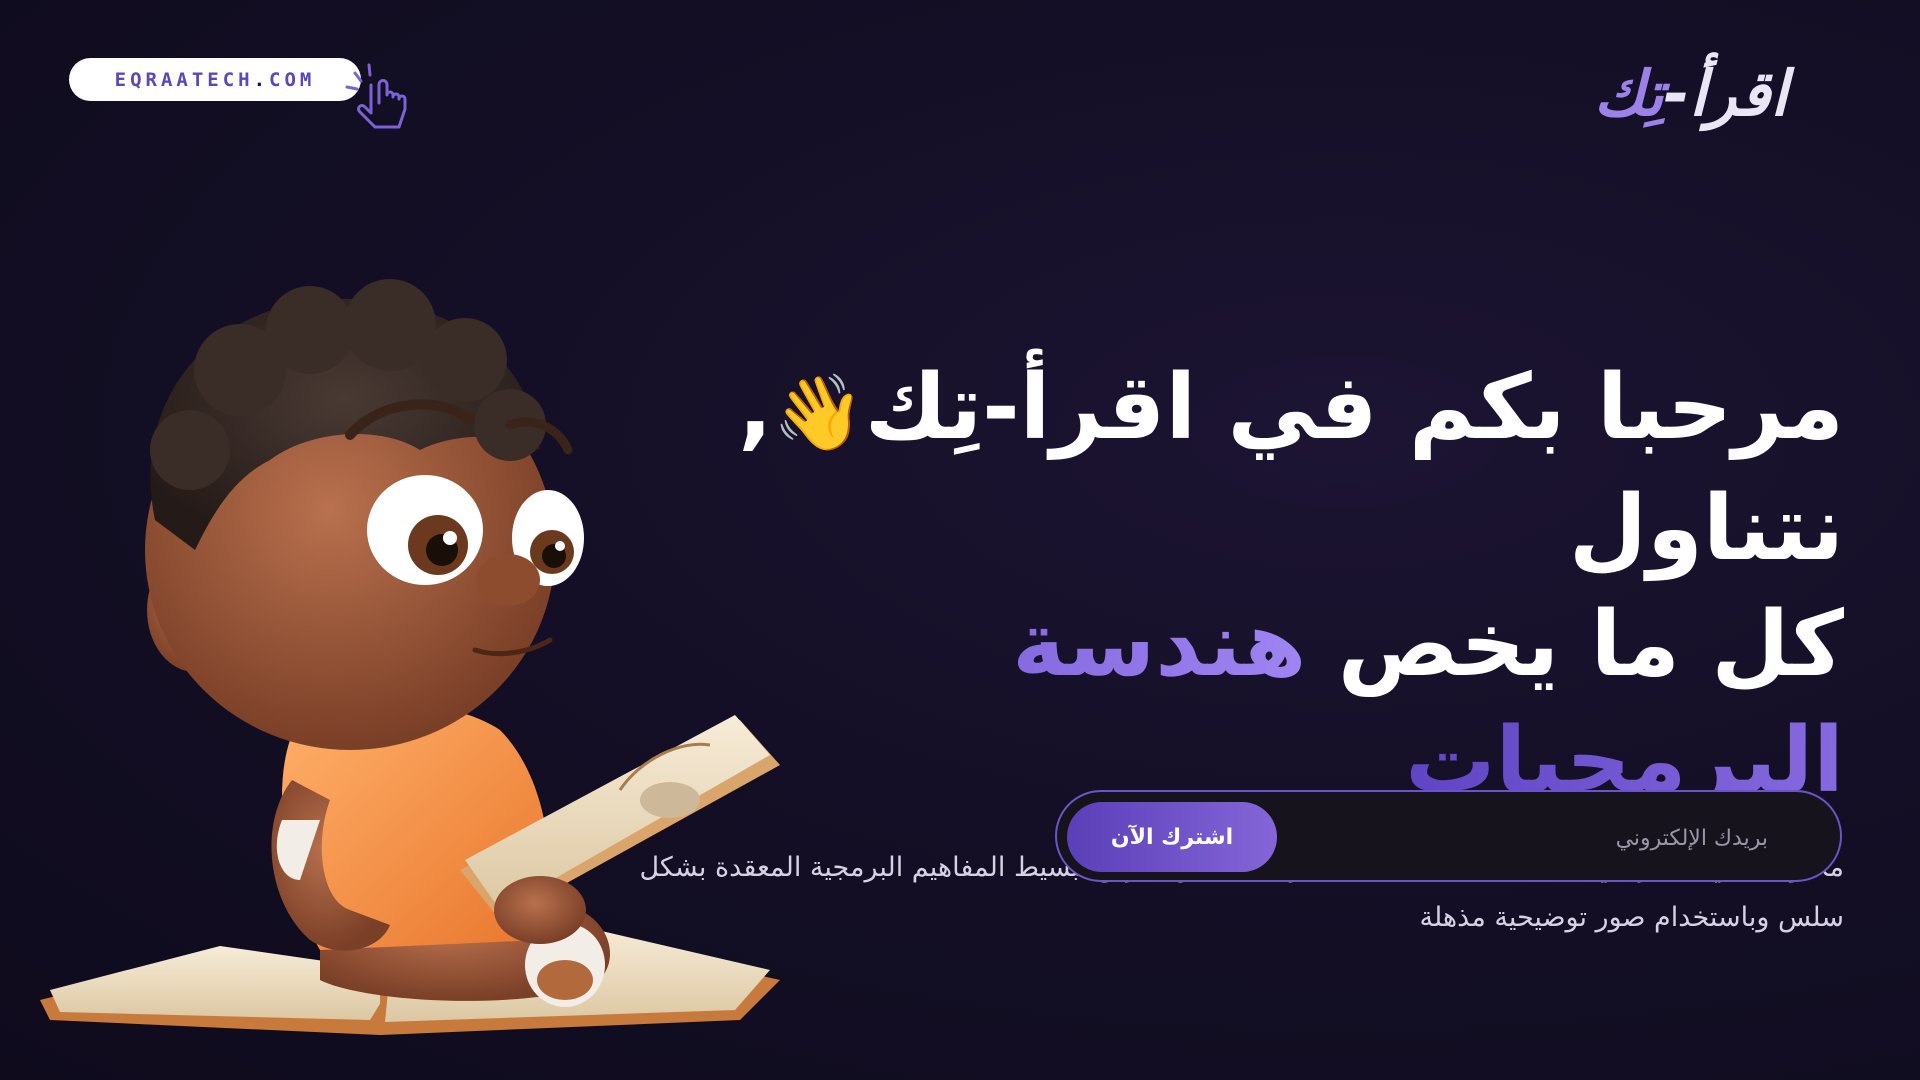  I want to click on brand-logo: اقرأ- تِك, so click(1729, 94).